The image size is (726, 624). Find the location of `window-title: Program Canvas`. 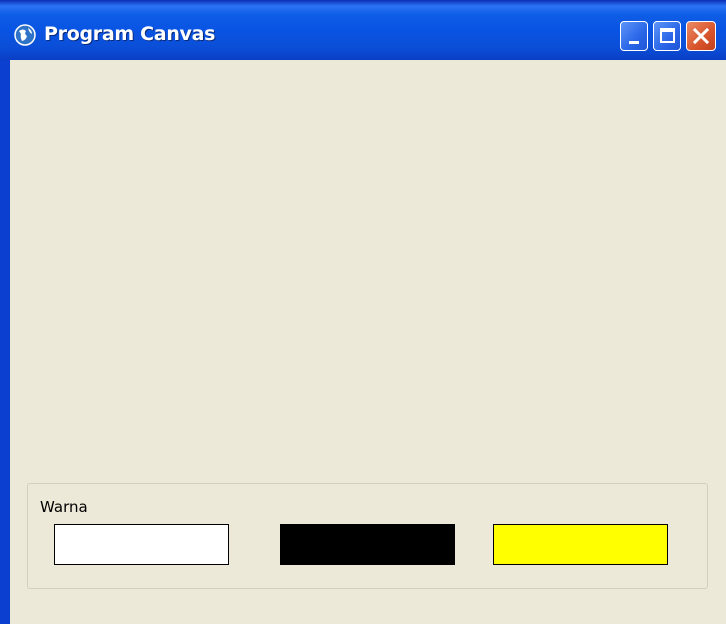

window-title: Program Canvas is located at coordinates (130, 34).